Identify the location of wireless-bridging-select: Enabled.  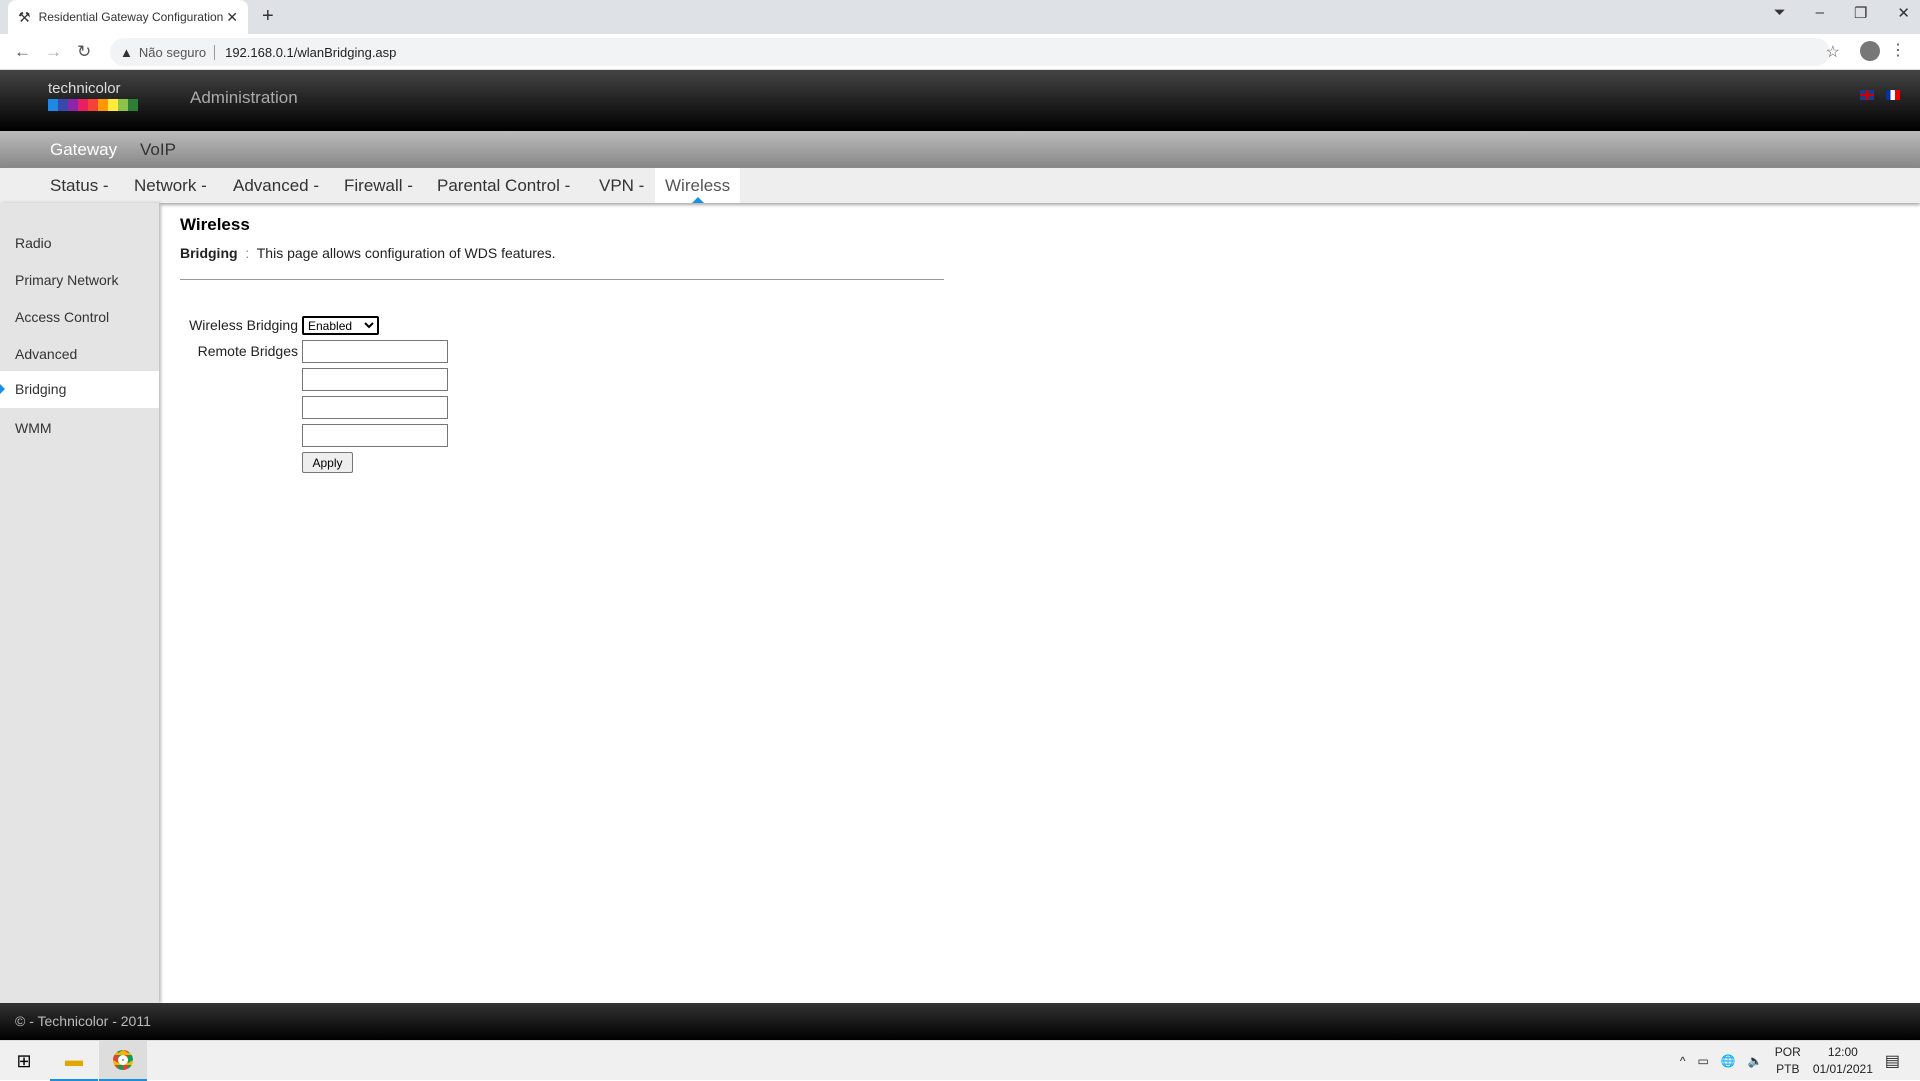
(340, 325).